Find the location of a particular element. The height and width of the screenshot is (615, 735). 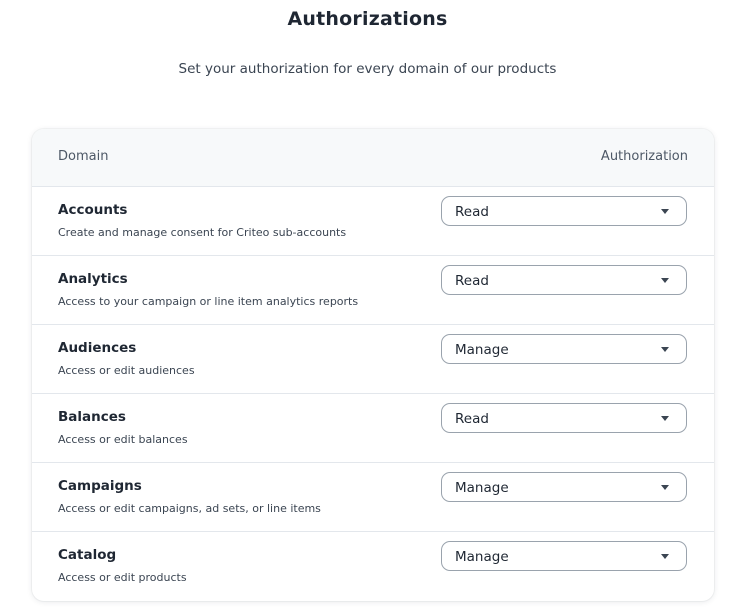

table-row-balances: Balances Access or edit balances Read is located at coordinates (373, 428).